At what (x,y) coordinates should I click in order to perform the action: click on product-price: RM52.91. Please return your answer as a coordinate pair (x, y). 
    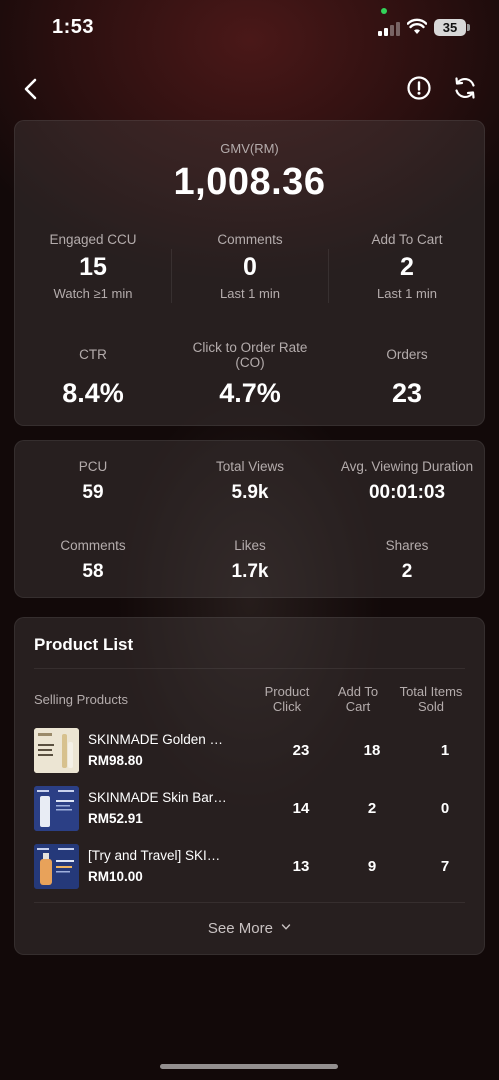
    Looking at the image, I should click on (115, 818).